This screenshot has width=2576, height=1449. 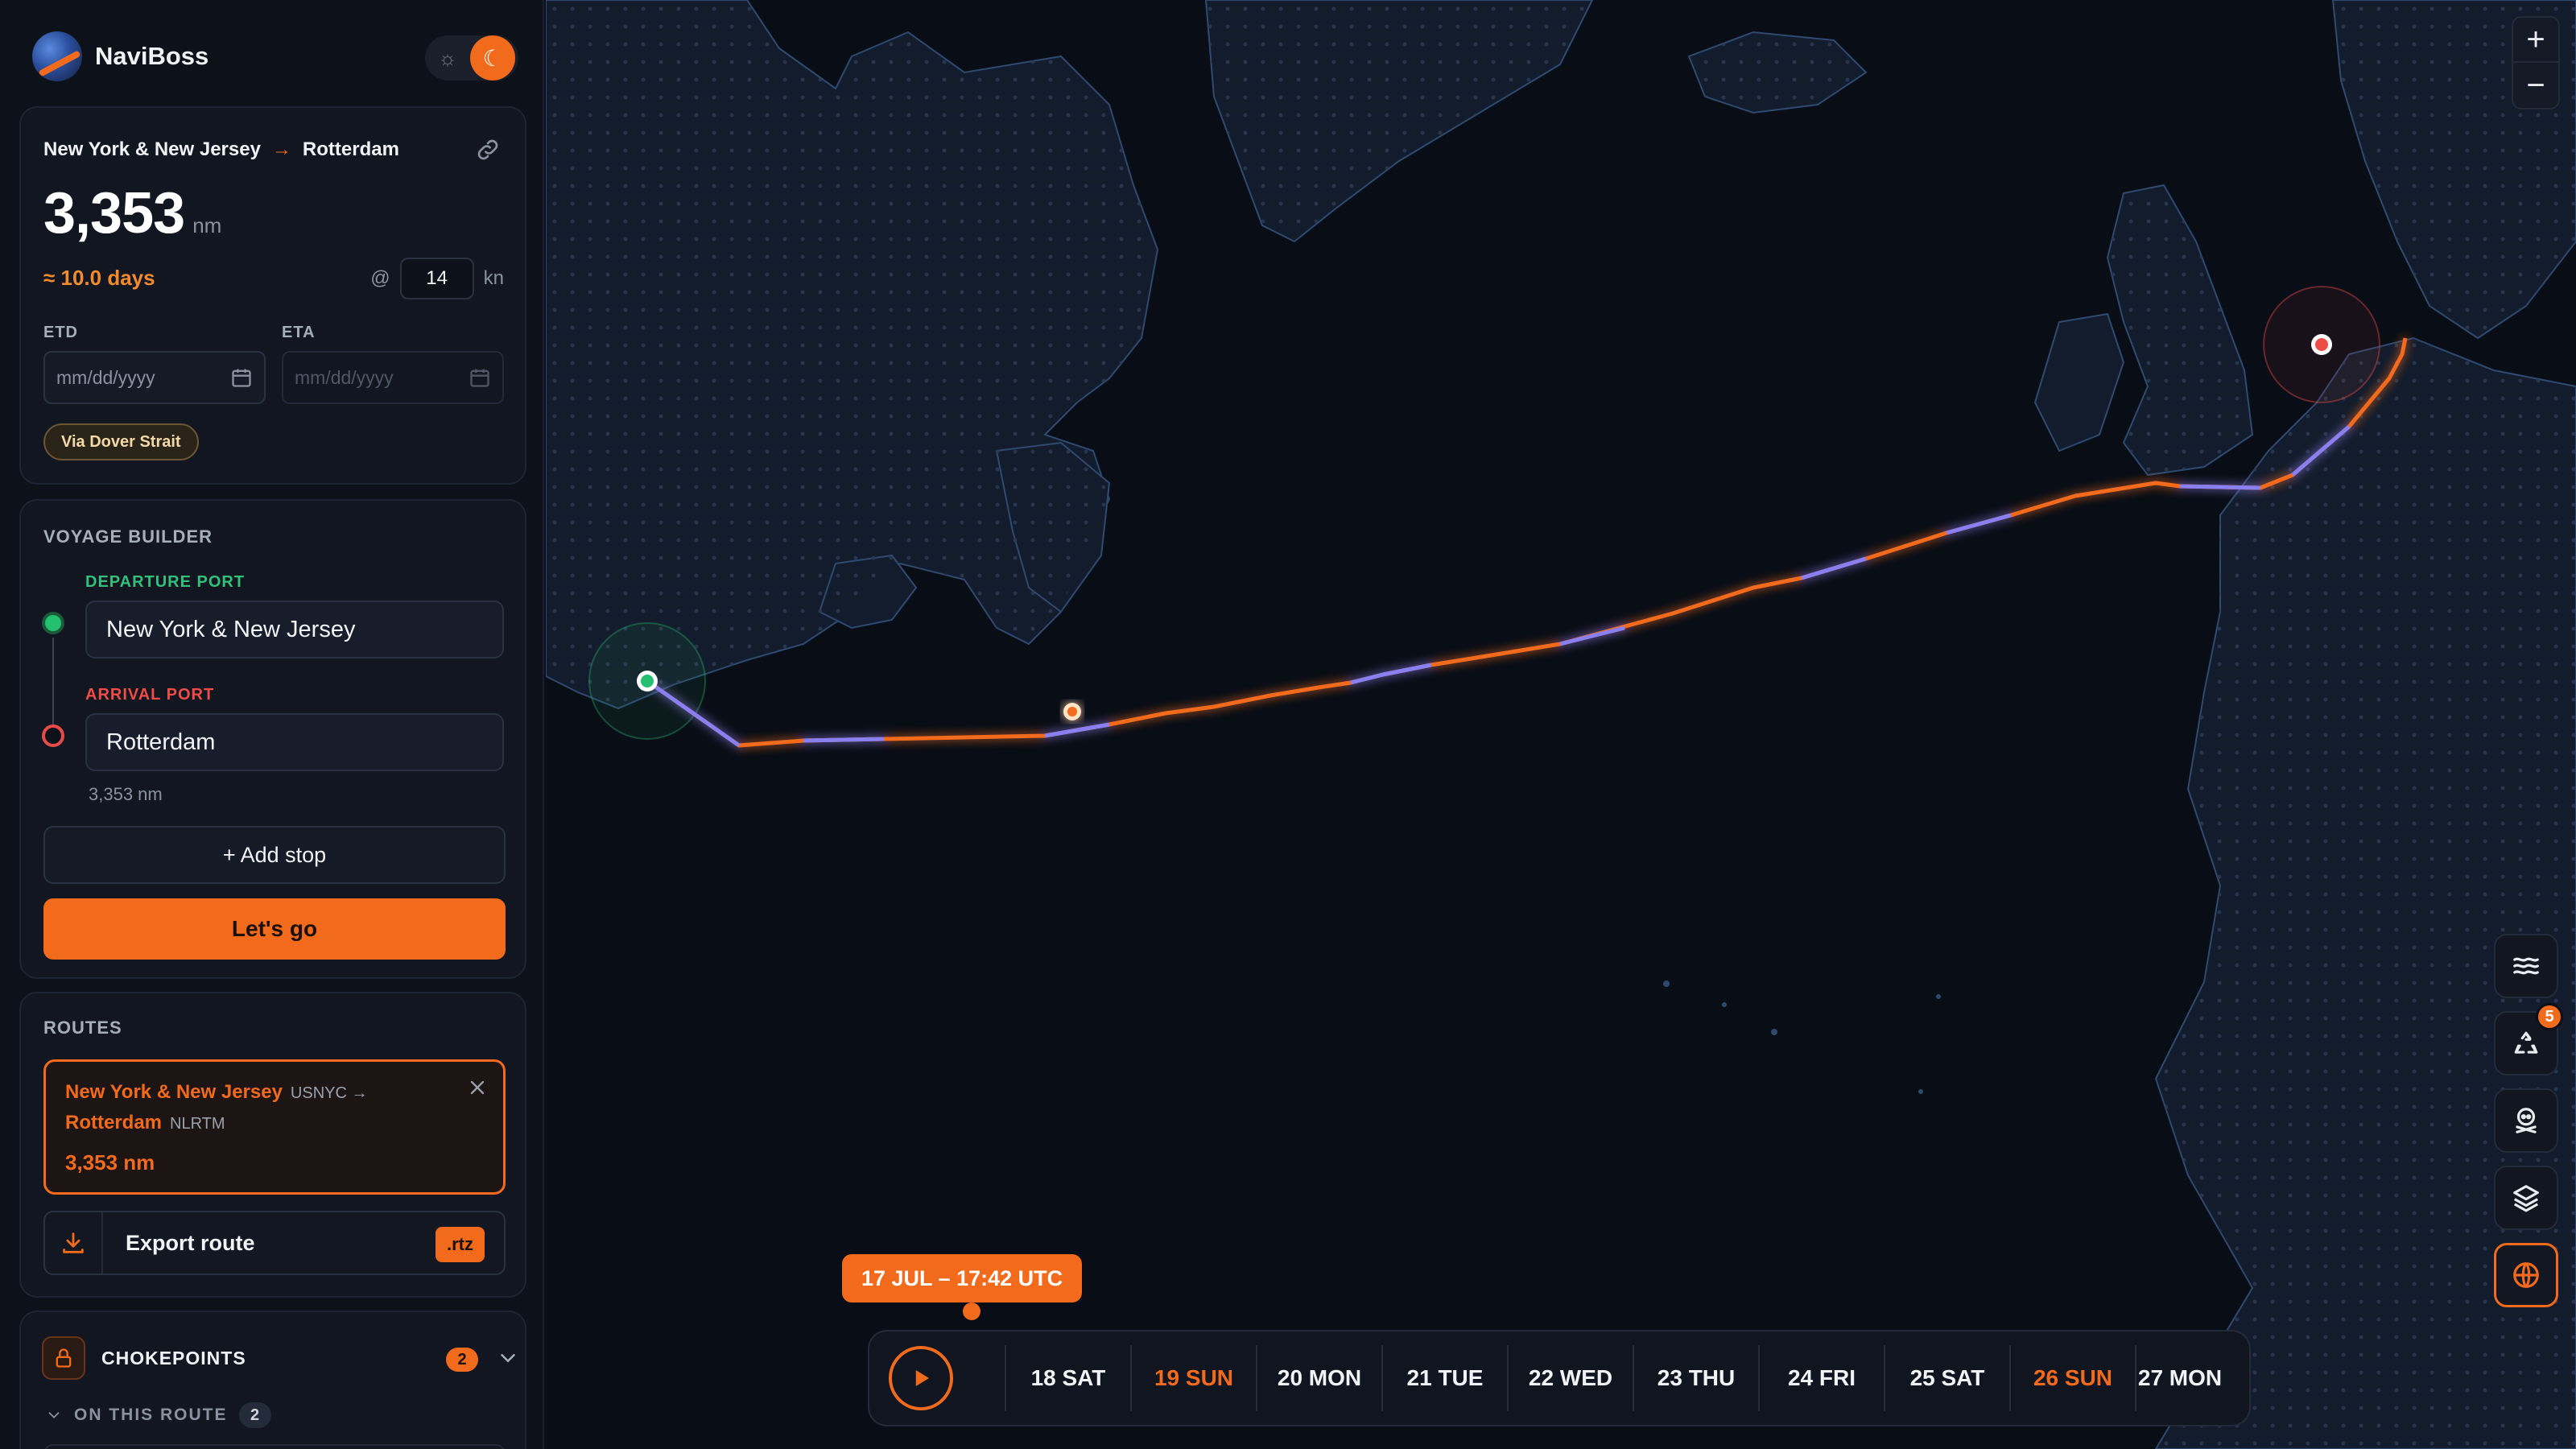 I want to click on current-time-pin, so click(x=971, y=1311).